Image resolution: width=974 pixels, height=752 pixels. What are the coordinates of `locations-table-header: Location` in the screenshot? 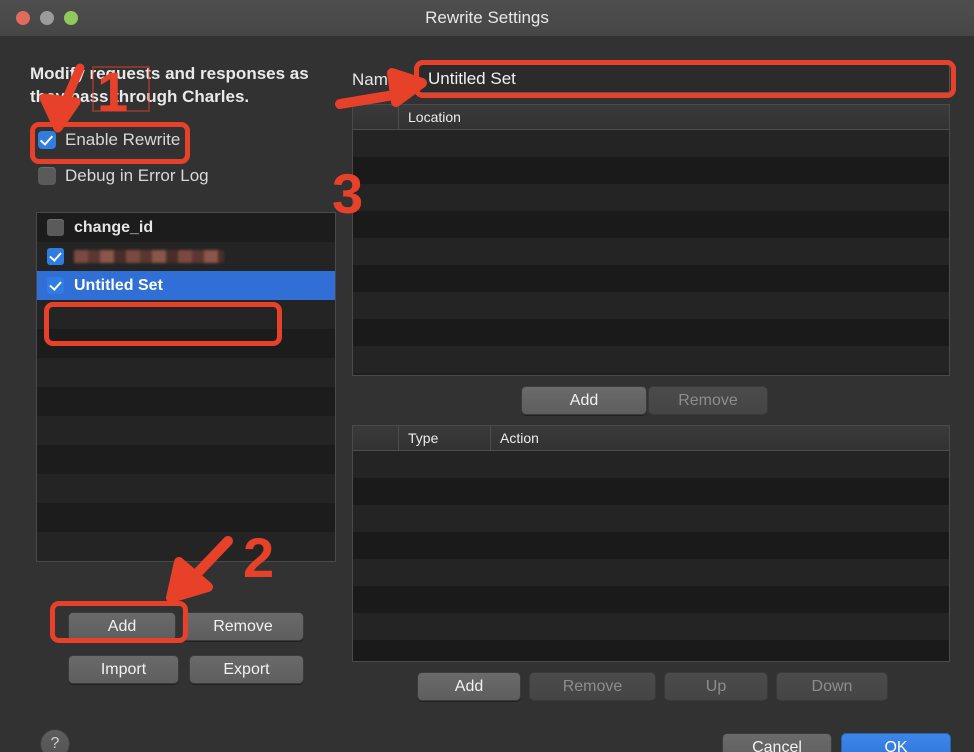 It's located at (651, 117).